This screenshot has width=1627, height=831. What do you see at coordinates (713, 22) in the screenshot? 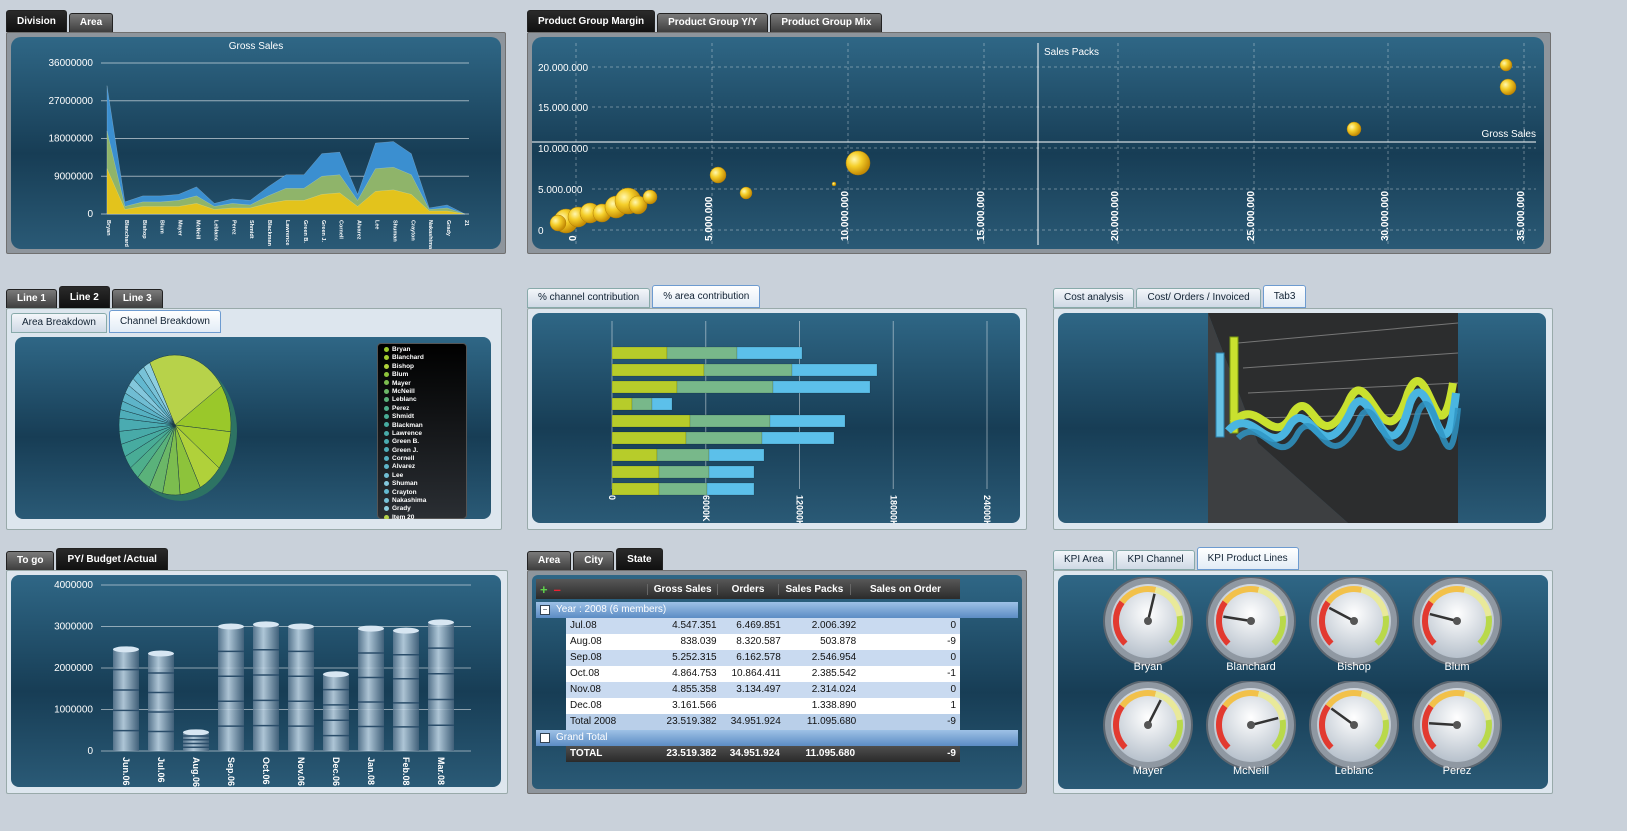
I see `tab-product-group-yy: Product Group Y/Y` at bounding box center [713, 22].